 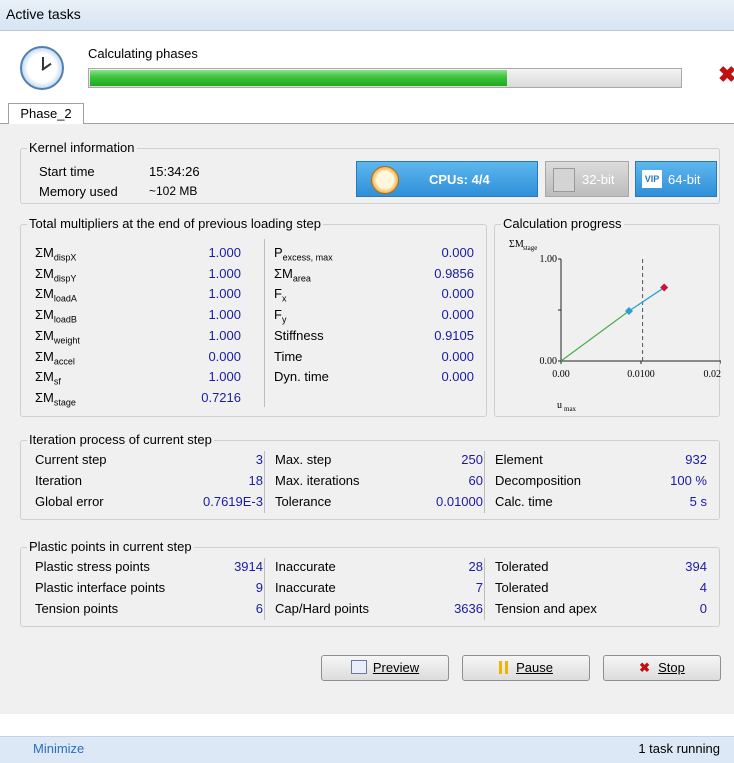 What do you see at coordinates (46, 113) in the screenshot?
I see `tab-phase-2: Phase_2` at bounding box center [46, 113].